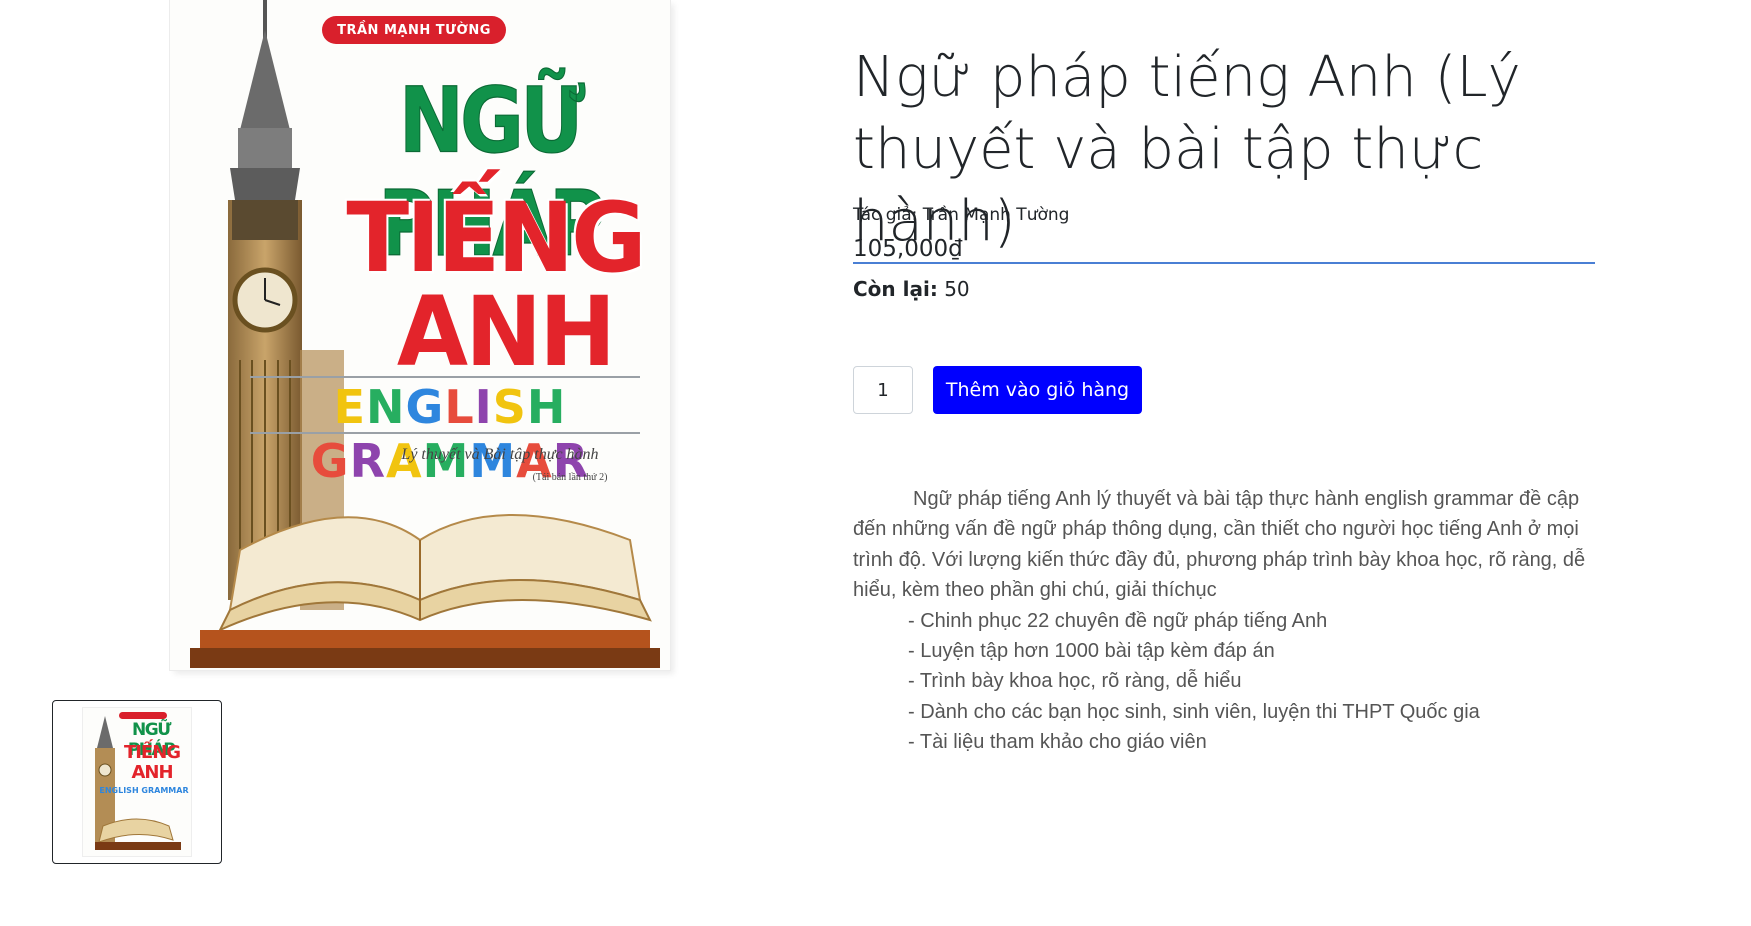  I want to click on quantity-input, so click(883, 390).